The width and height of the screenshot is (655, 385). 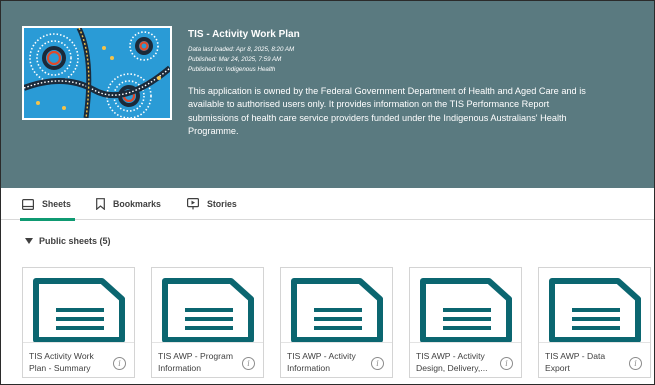 I want to click on tab-bookmarks: Bookmarks, so click(x=128, y=204).